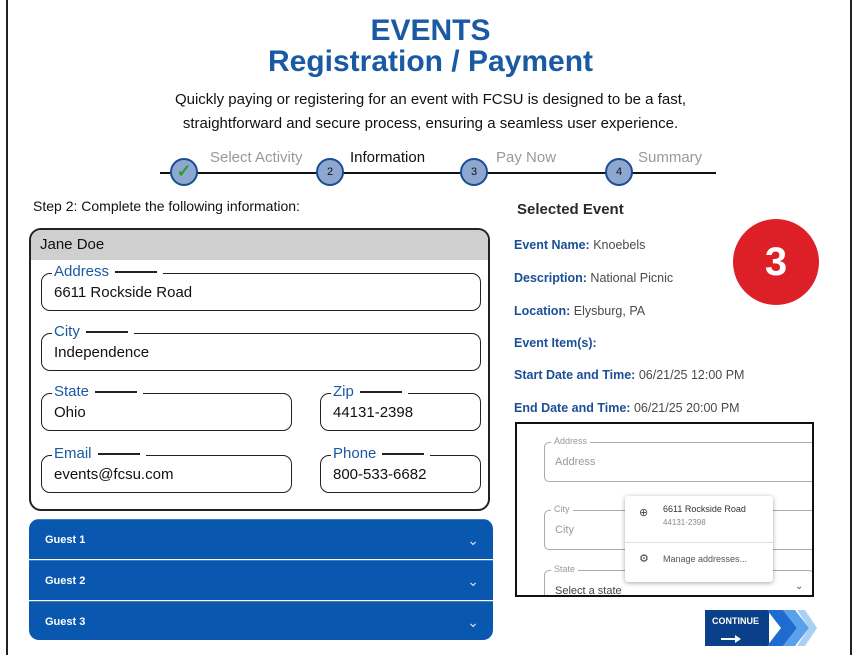  What do you see at coordinates (580, 245) in the screenshot?
I see `event-name-row: Event Name: Knoebels` at bounding box center [580, 245].